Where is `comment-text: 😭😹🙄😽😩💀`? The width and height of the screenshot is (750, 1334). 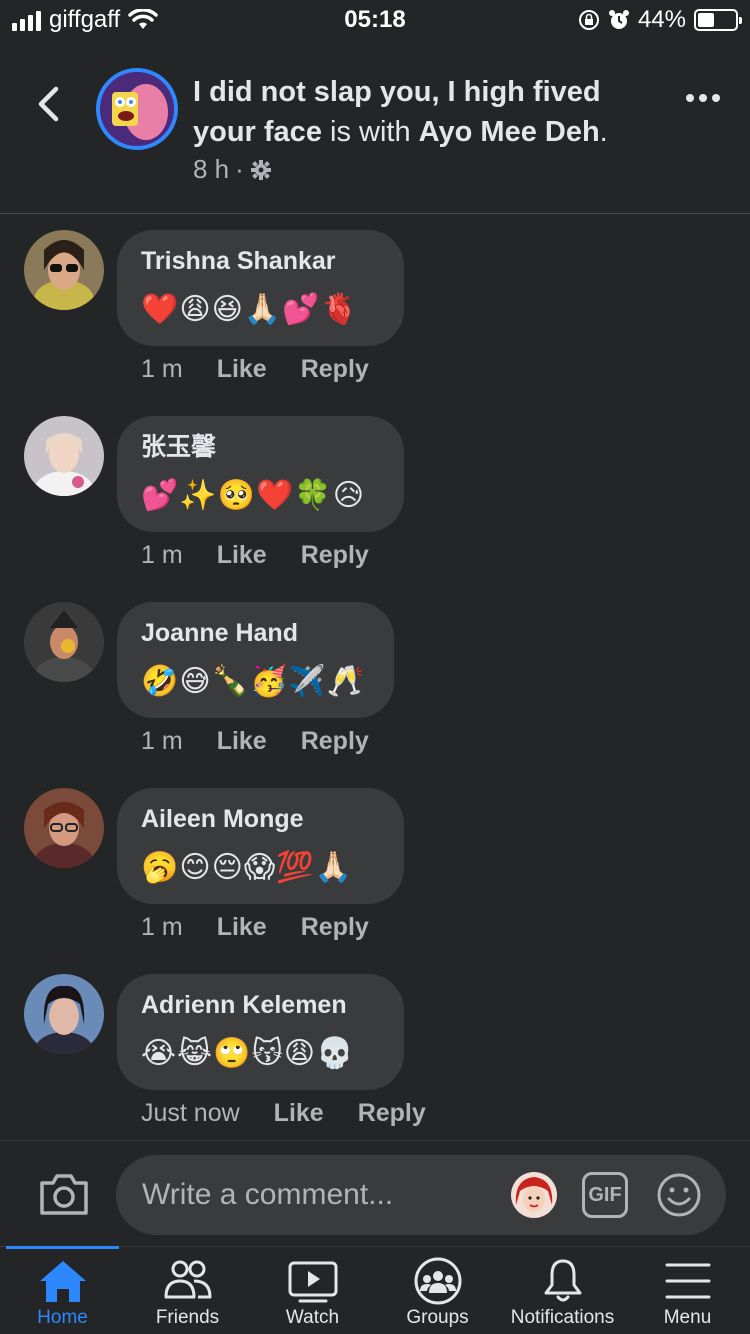
comment-text: 😭😹🙄😽😩💀 is located at coordinates (248, 1053).